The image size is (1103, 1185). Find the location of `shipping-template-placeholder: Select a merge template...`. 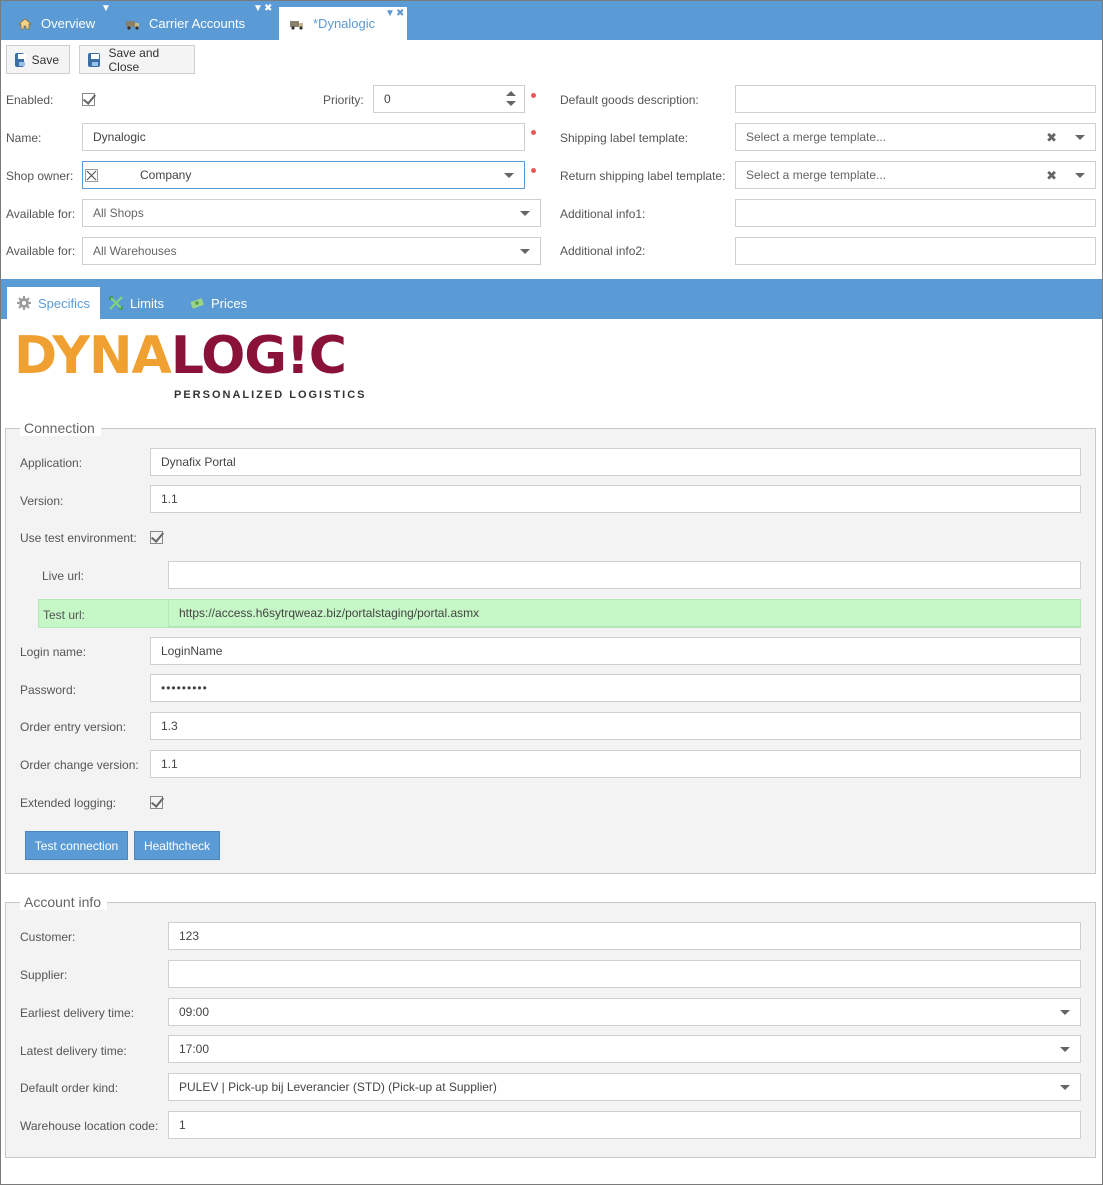

shipping-template-placeholder: Select a merge template... is located at coordinates (816, 137).